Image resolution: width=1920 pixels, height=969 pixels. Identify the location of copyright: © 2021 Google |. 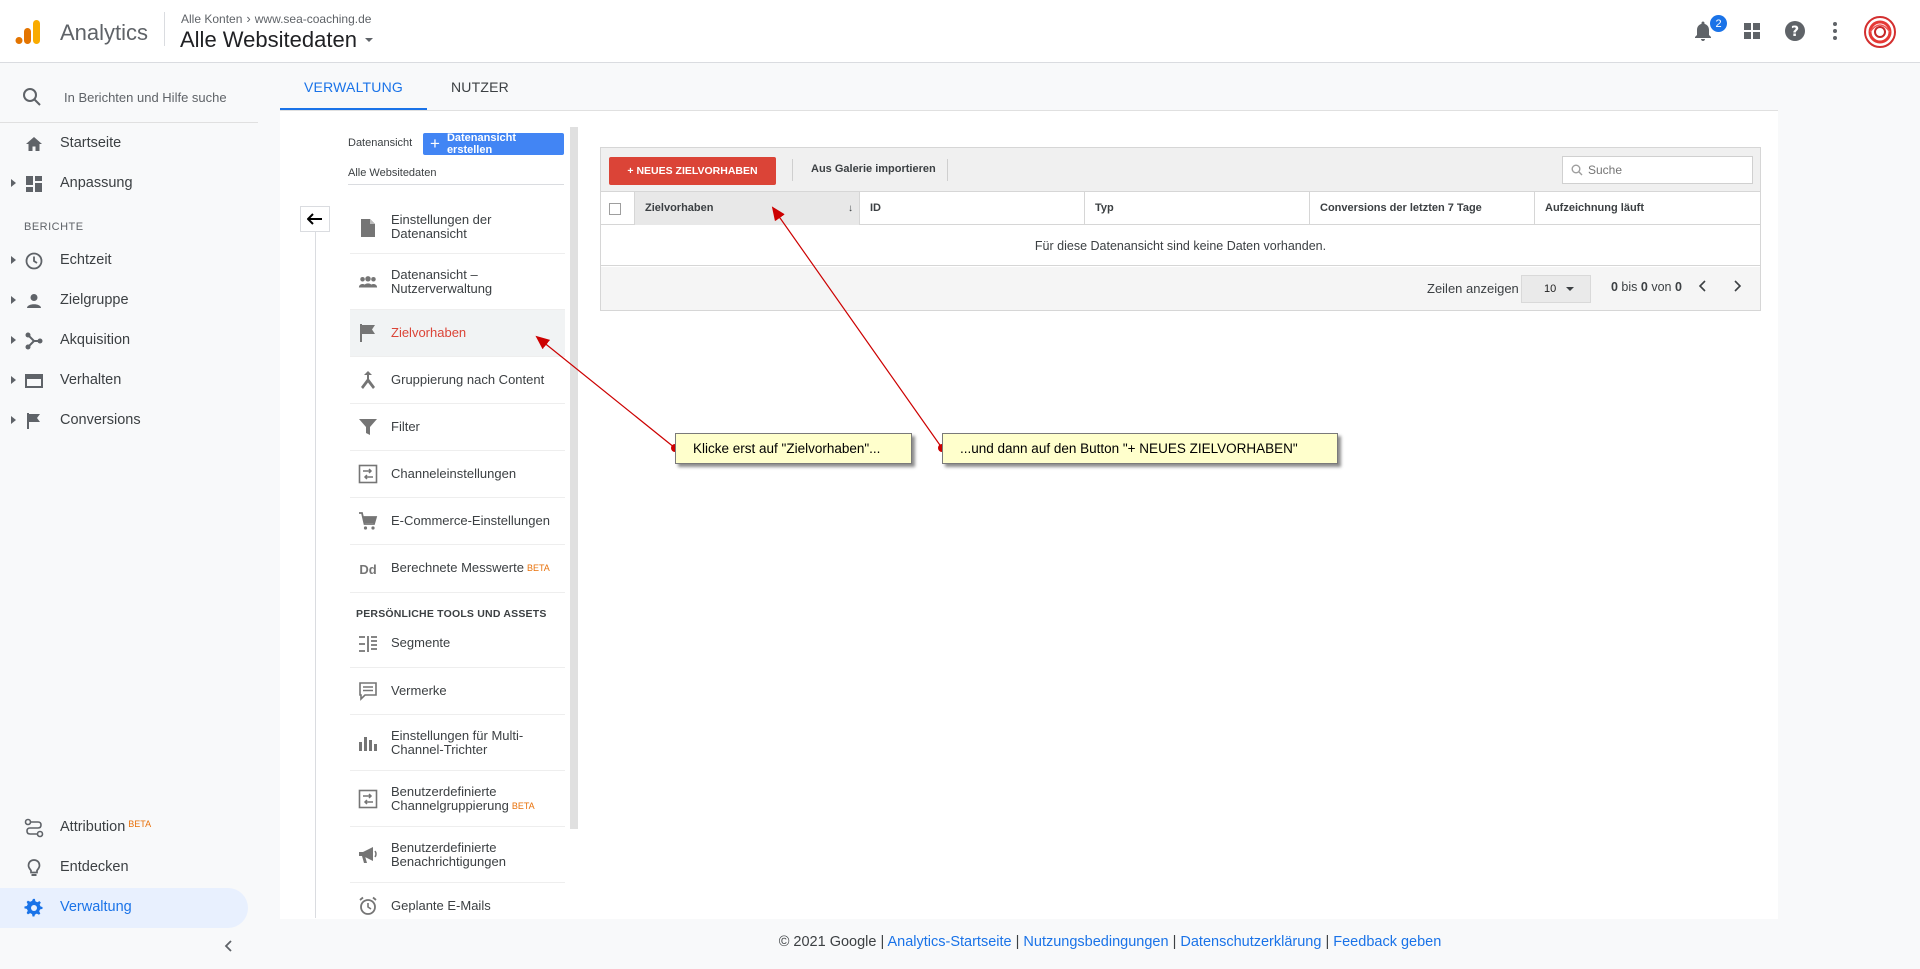
(833, 942).